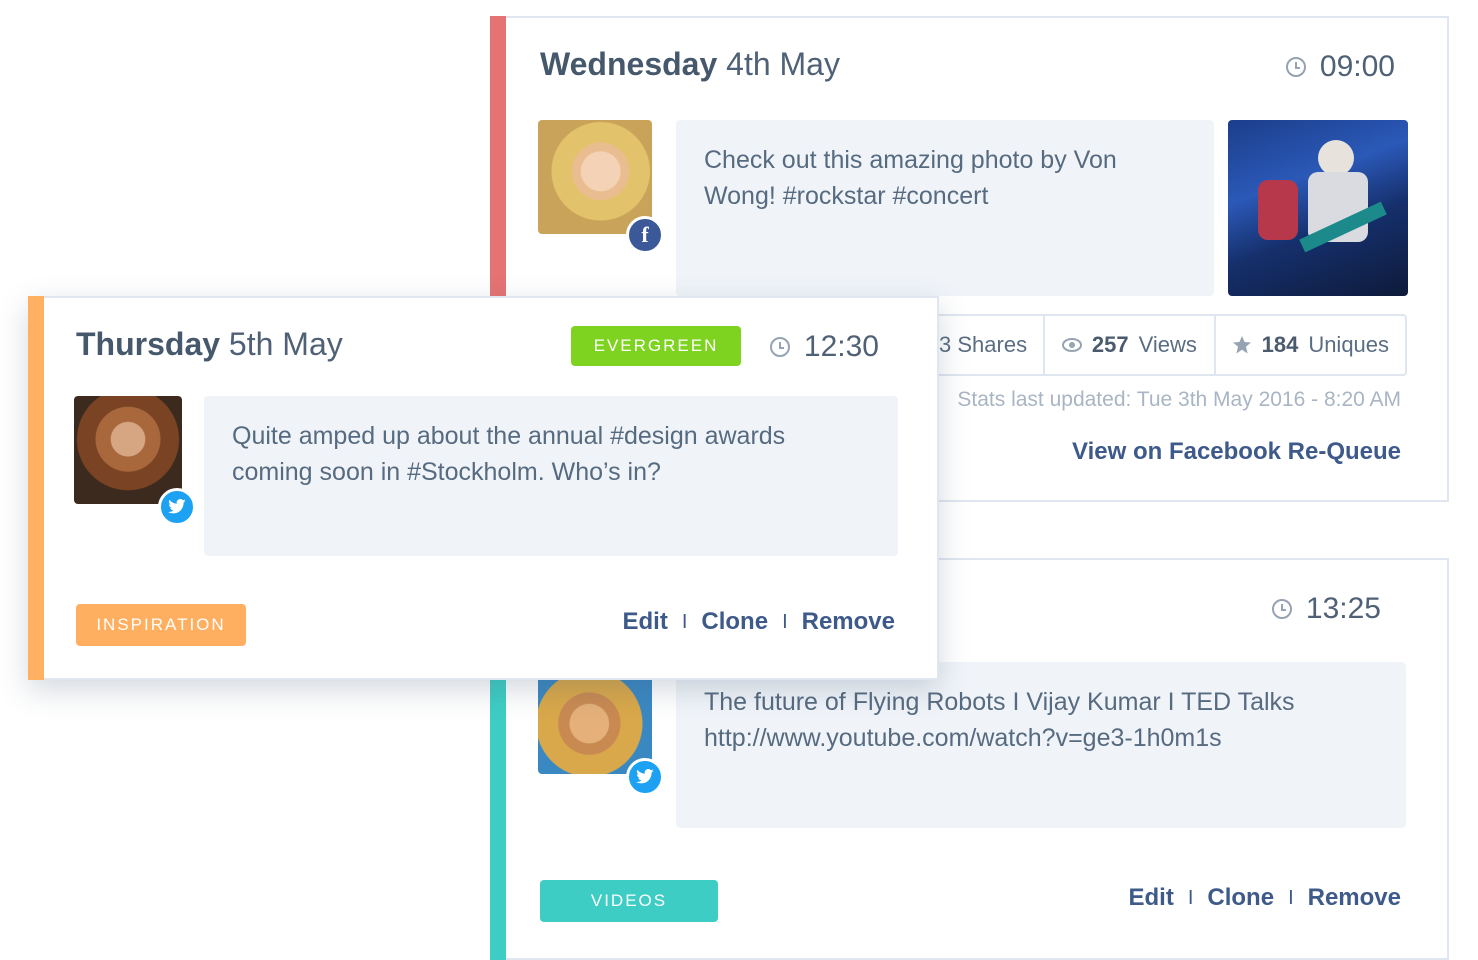  What do you see at coordinates (161, 625) in the screenshot?
I see `category-tag-inspiration: INSPIRATION` at bounding box center [161, 625].